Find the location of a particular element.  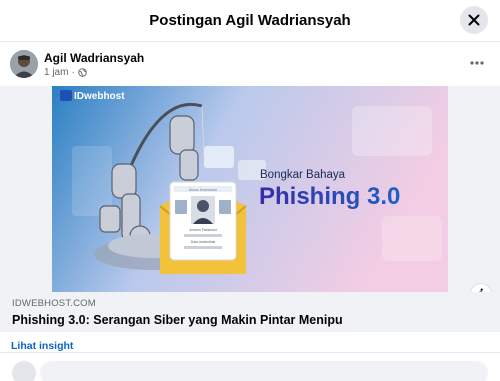

composer-avatar is located at coordinates (24, 371).